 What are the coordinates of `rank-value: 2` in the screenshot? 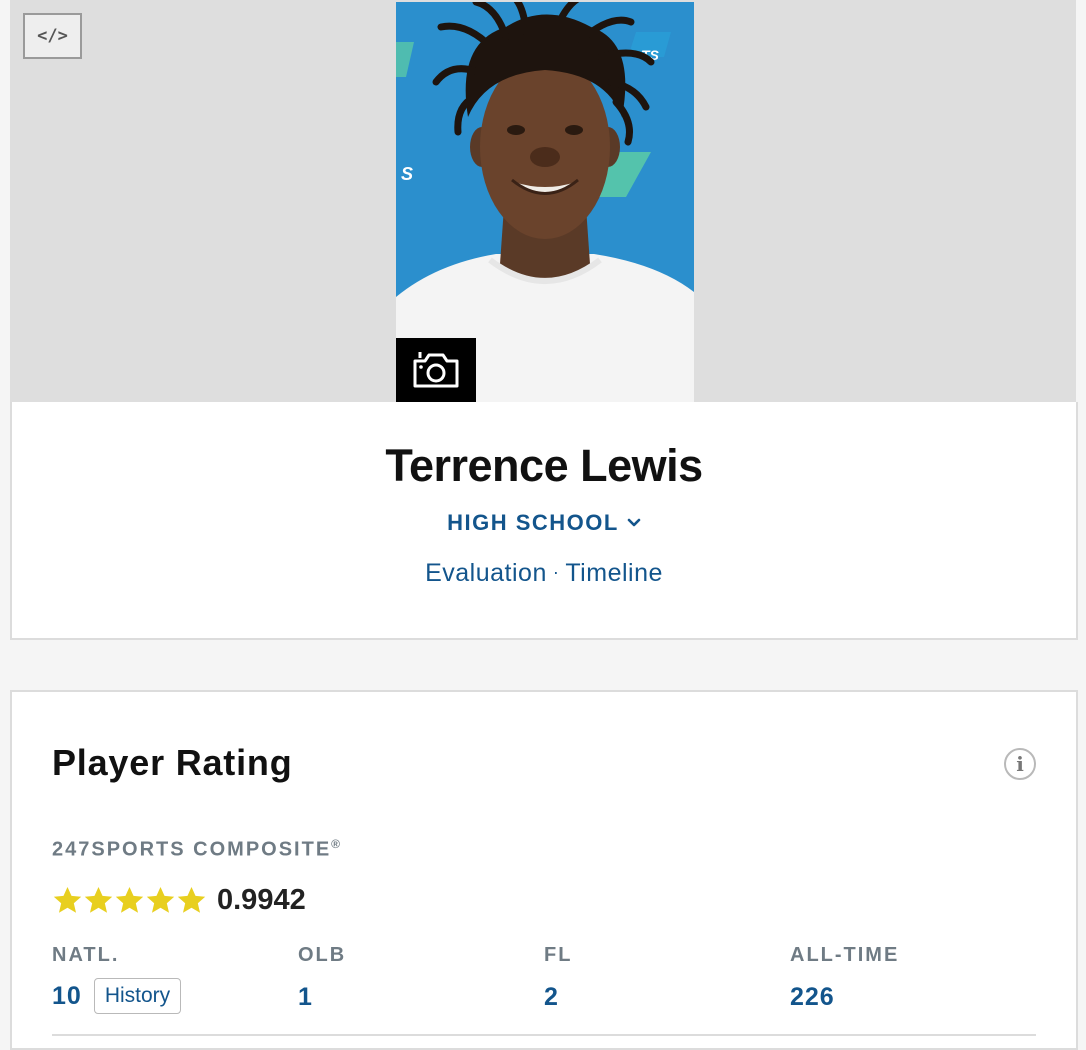 It's located at (558, 997).